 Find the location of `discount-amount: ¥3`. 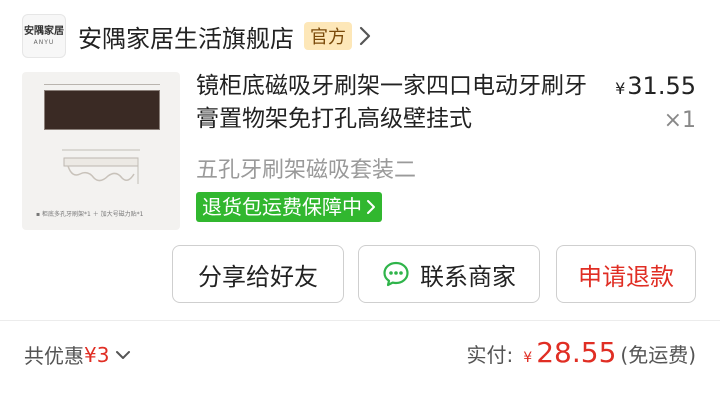

discount-amount: ¥3 is located at coordinates (97, 354).